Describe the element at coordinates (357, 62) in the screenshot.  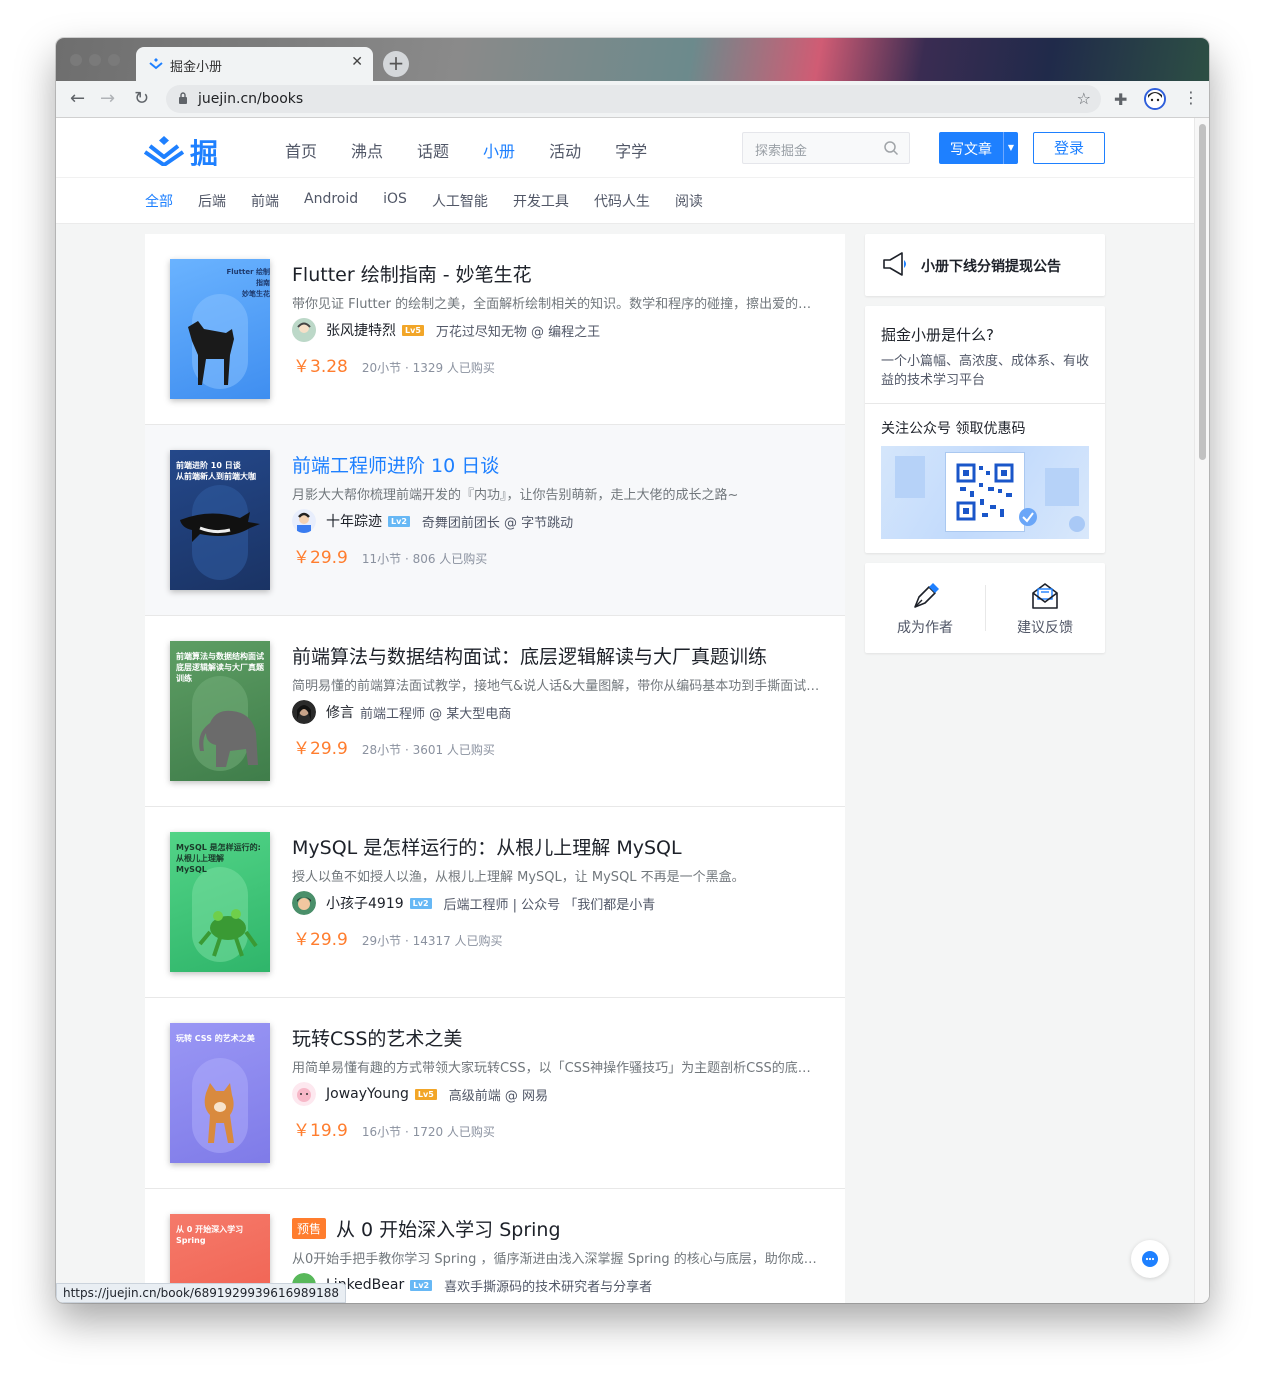
I see `tab-close-icon: ✕` at that location.